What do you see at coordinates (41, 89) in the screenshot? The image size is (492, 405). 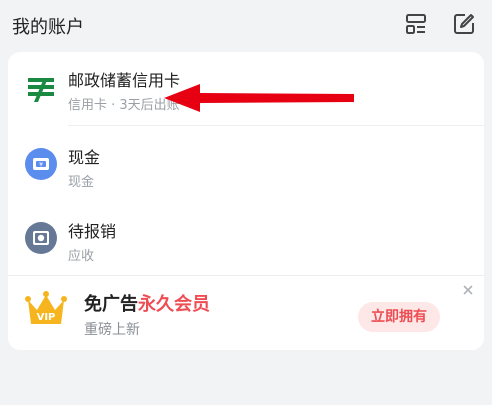 I see `postal-bank-icon` at bounding box center [41, 89].